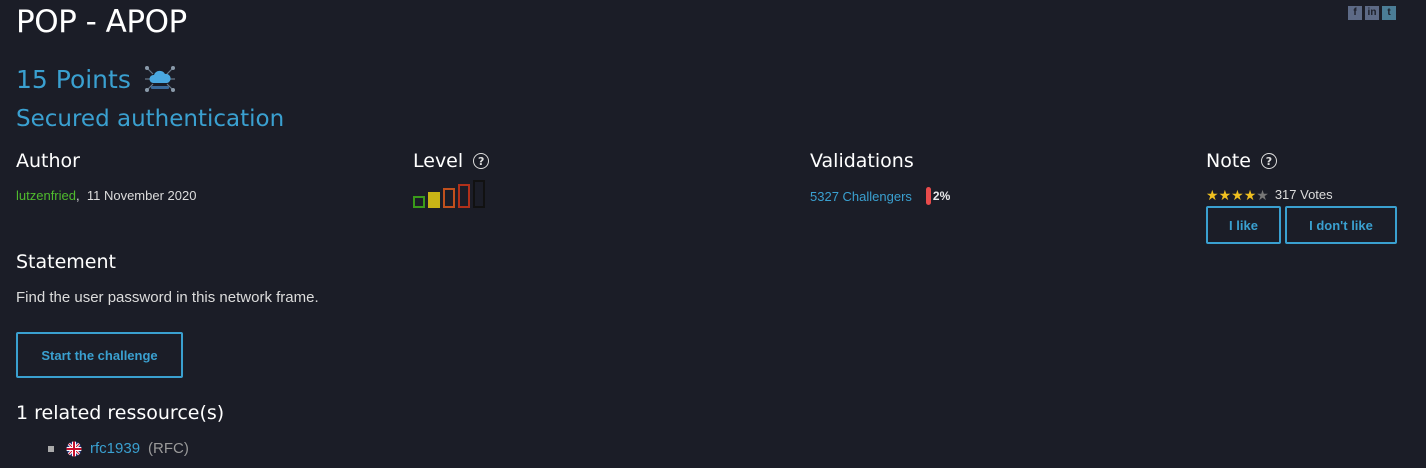 The image size is (1426, 468). Describe the element at coordinates (1355, 13) in the screenshot. I see `facebook-share-icon: f` at that location.